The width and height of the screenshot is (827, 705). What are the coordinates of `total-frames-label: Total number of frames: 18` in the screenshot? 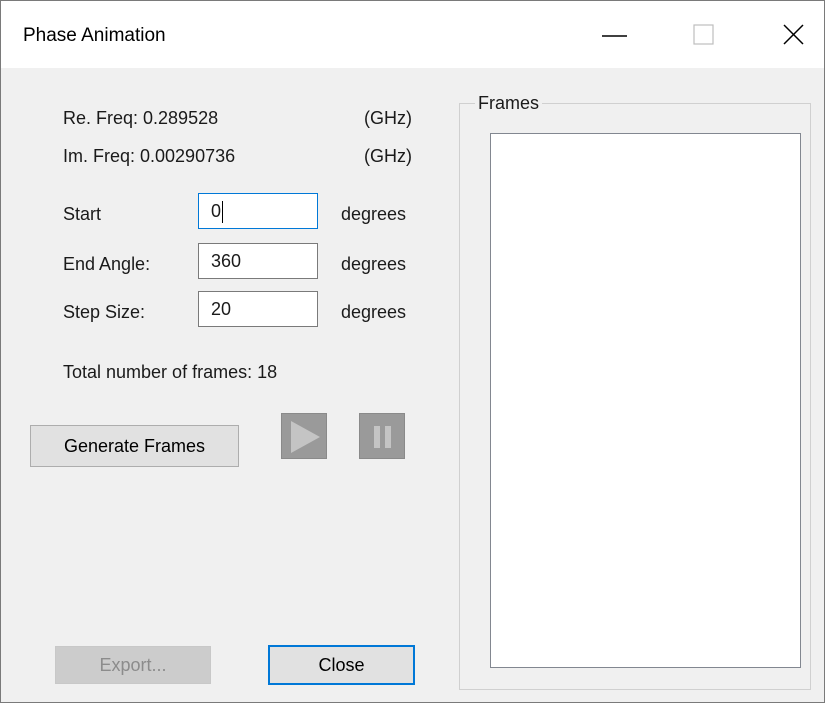 It's located at (170, 372).